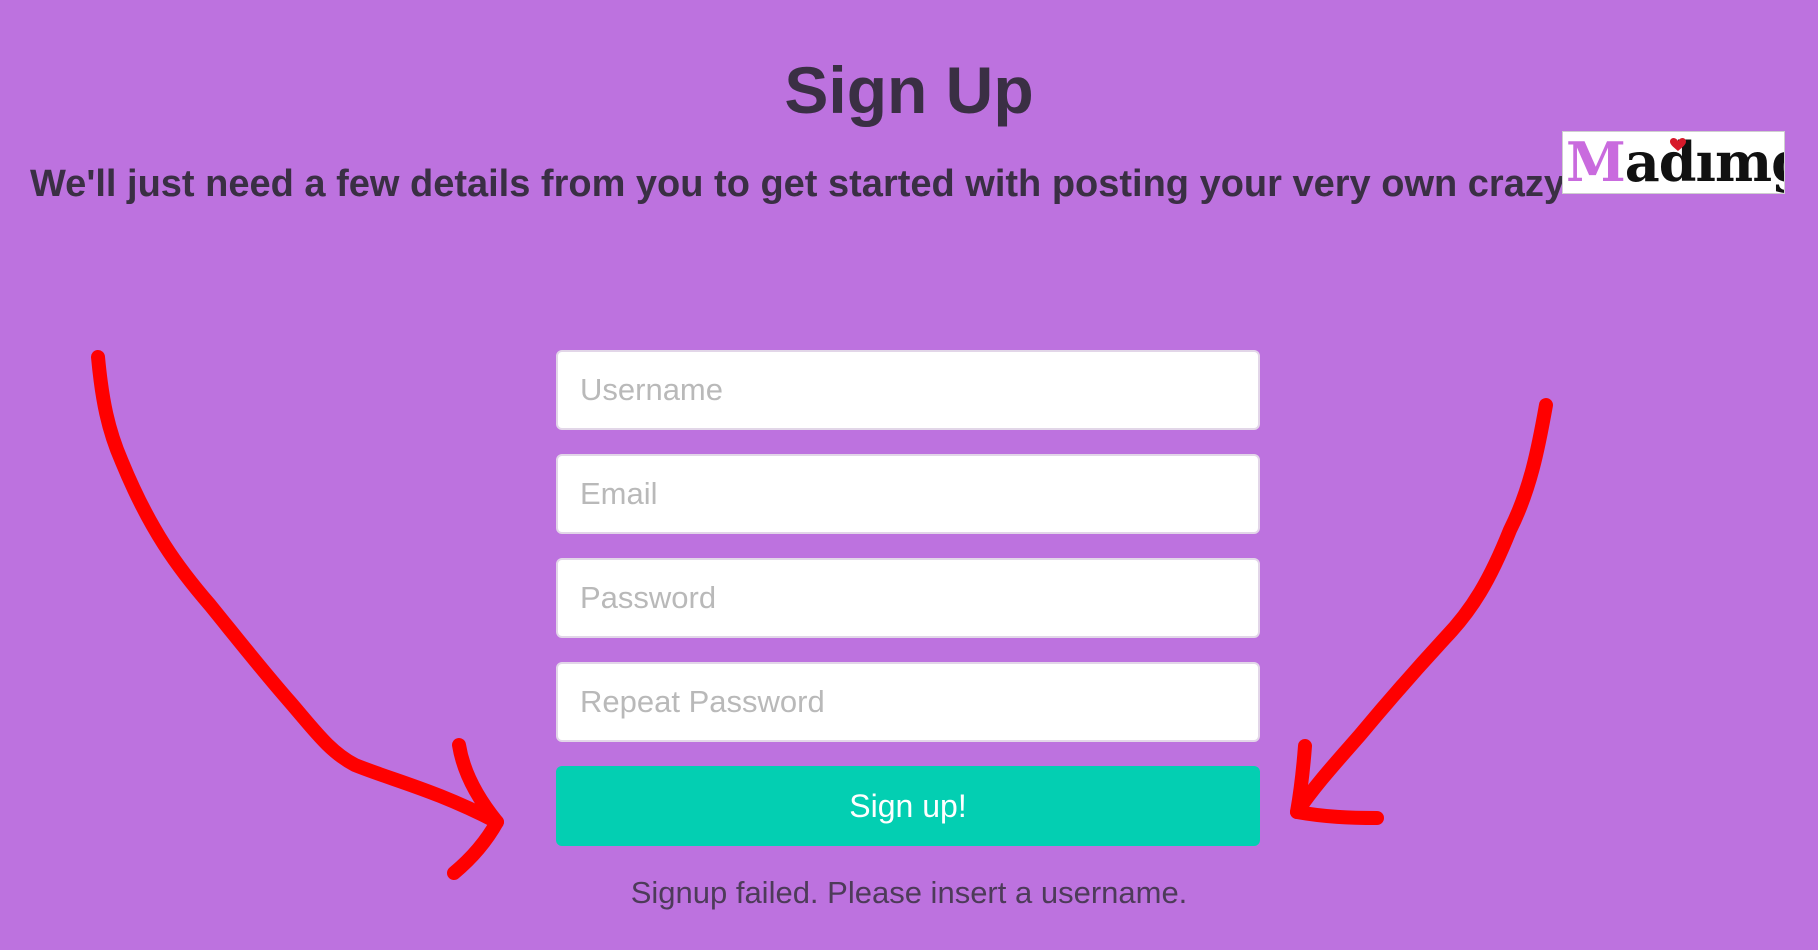 The image size is (1818, 950). What do you see at coordinates (908, 494) in the screenshot?
I see `email-field` at bounding box center [908, 494].